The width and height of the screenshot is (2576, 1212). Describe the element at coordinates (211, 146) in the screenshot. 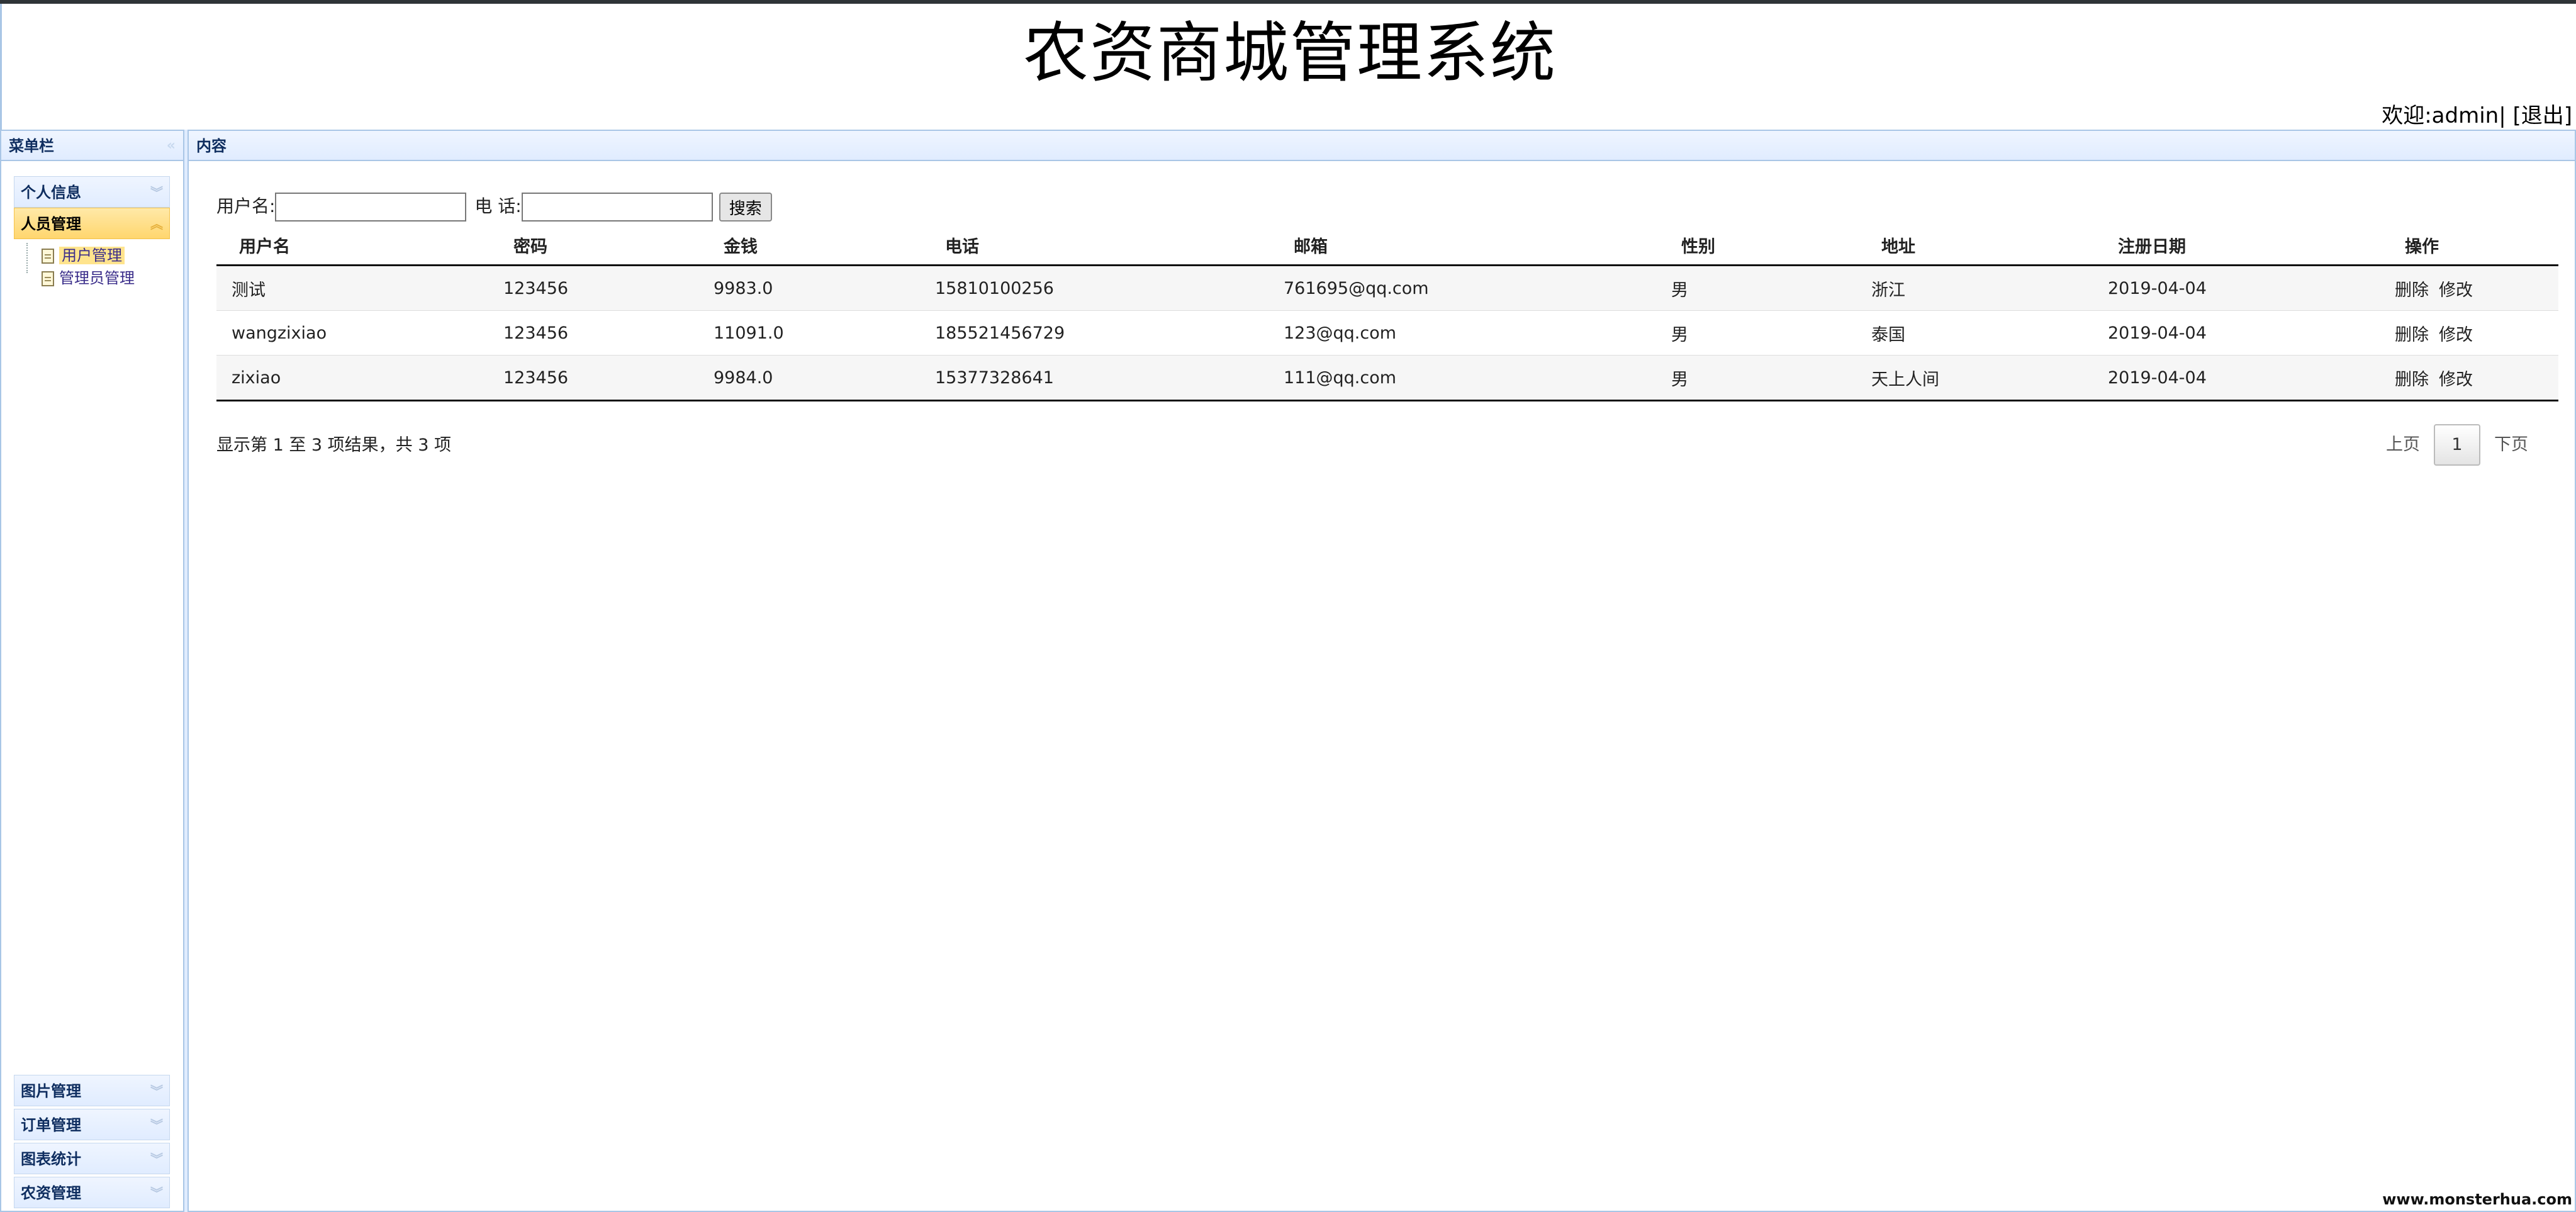

I see `content-title: 内容` at that location.